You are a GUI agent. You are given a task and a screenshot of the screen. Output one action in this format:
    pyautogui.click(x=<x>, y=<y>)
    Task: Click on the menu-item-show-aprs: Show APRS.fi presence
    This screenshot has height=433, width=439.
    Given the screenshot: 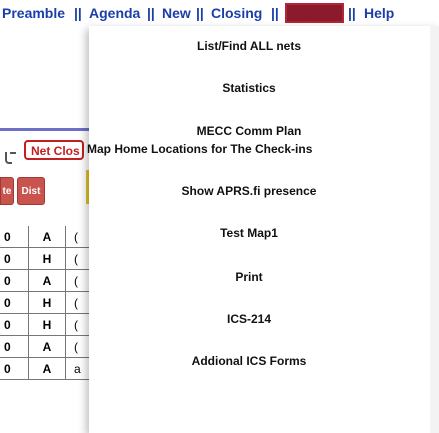 What is the action you would take?
    pyautogui.click(x=249, y=191)
    